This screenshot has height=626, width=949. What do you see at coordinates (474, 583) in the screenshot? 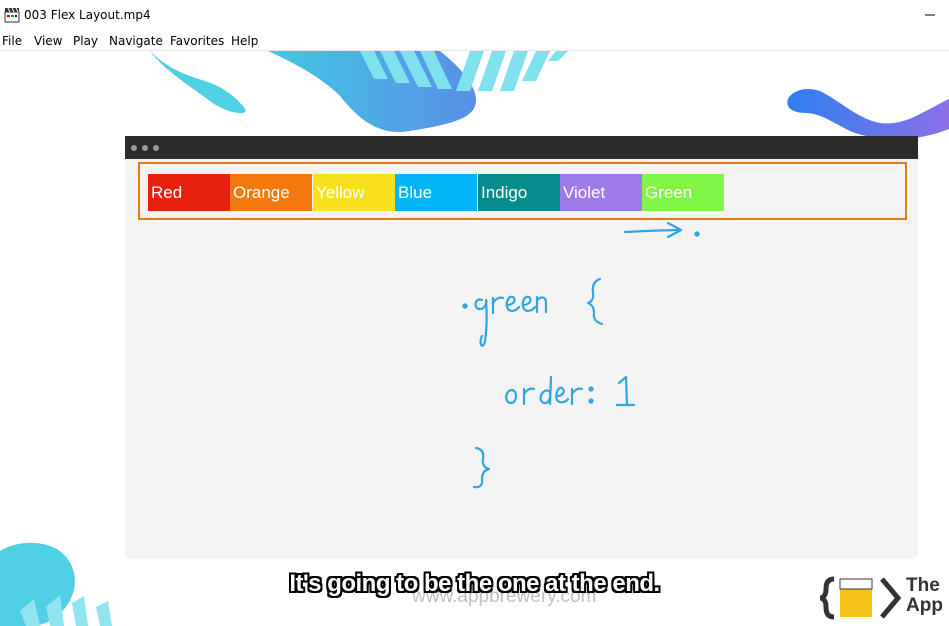
I see `subtitle-caption: It's going to be the one at the end.` at bounding box center [474, 583].